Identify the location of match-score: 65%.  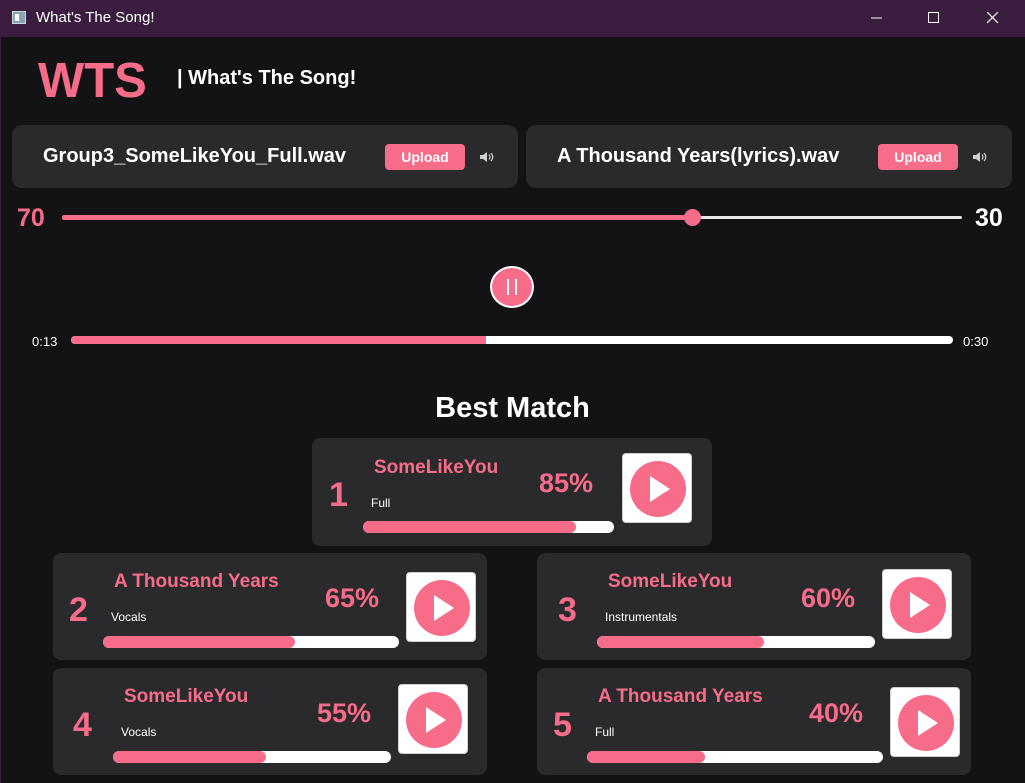
(352, 598).